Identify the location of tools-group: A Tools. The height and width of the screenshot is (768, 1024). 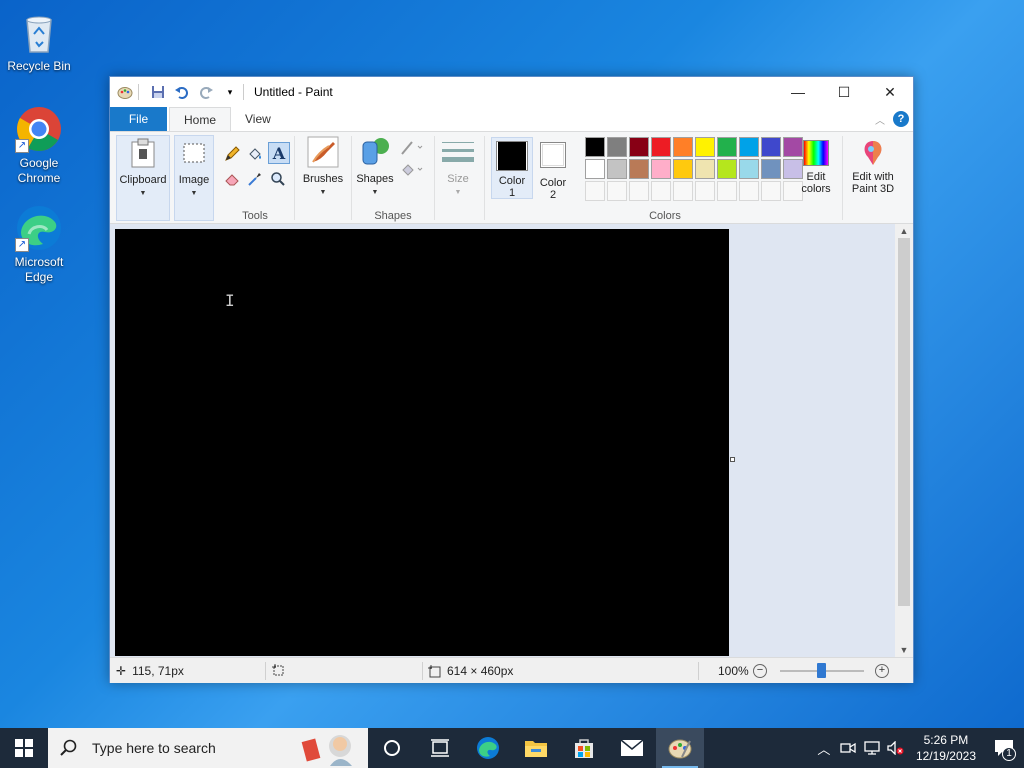
(255, 178).